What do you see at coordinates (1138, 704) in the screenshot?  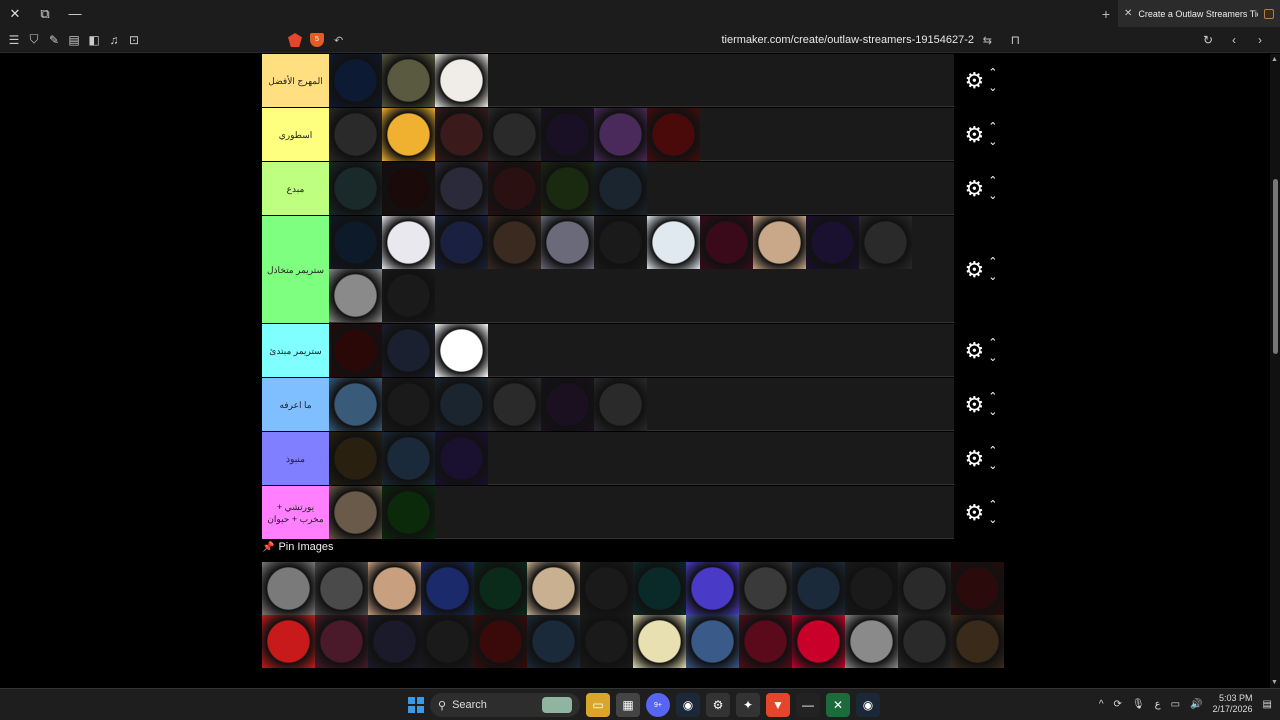 I see `microphone-icon: 🎙` at bounding box center [1138, 704].